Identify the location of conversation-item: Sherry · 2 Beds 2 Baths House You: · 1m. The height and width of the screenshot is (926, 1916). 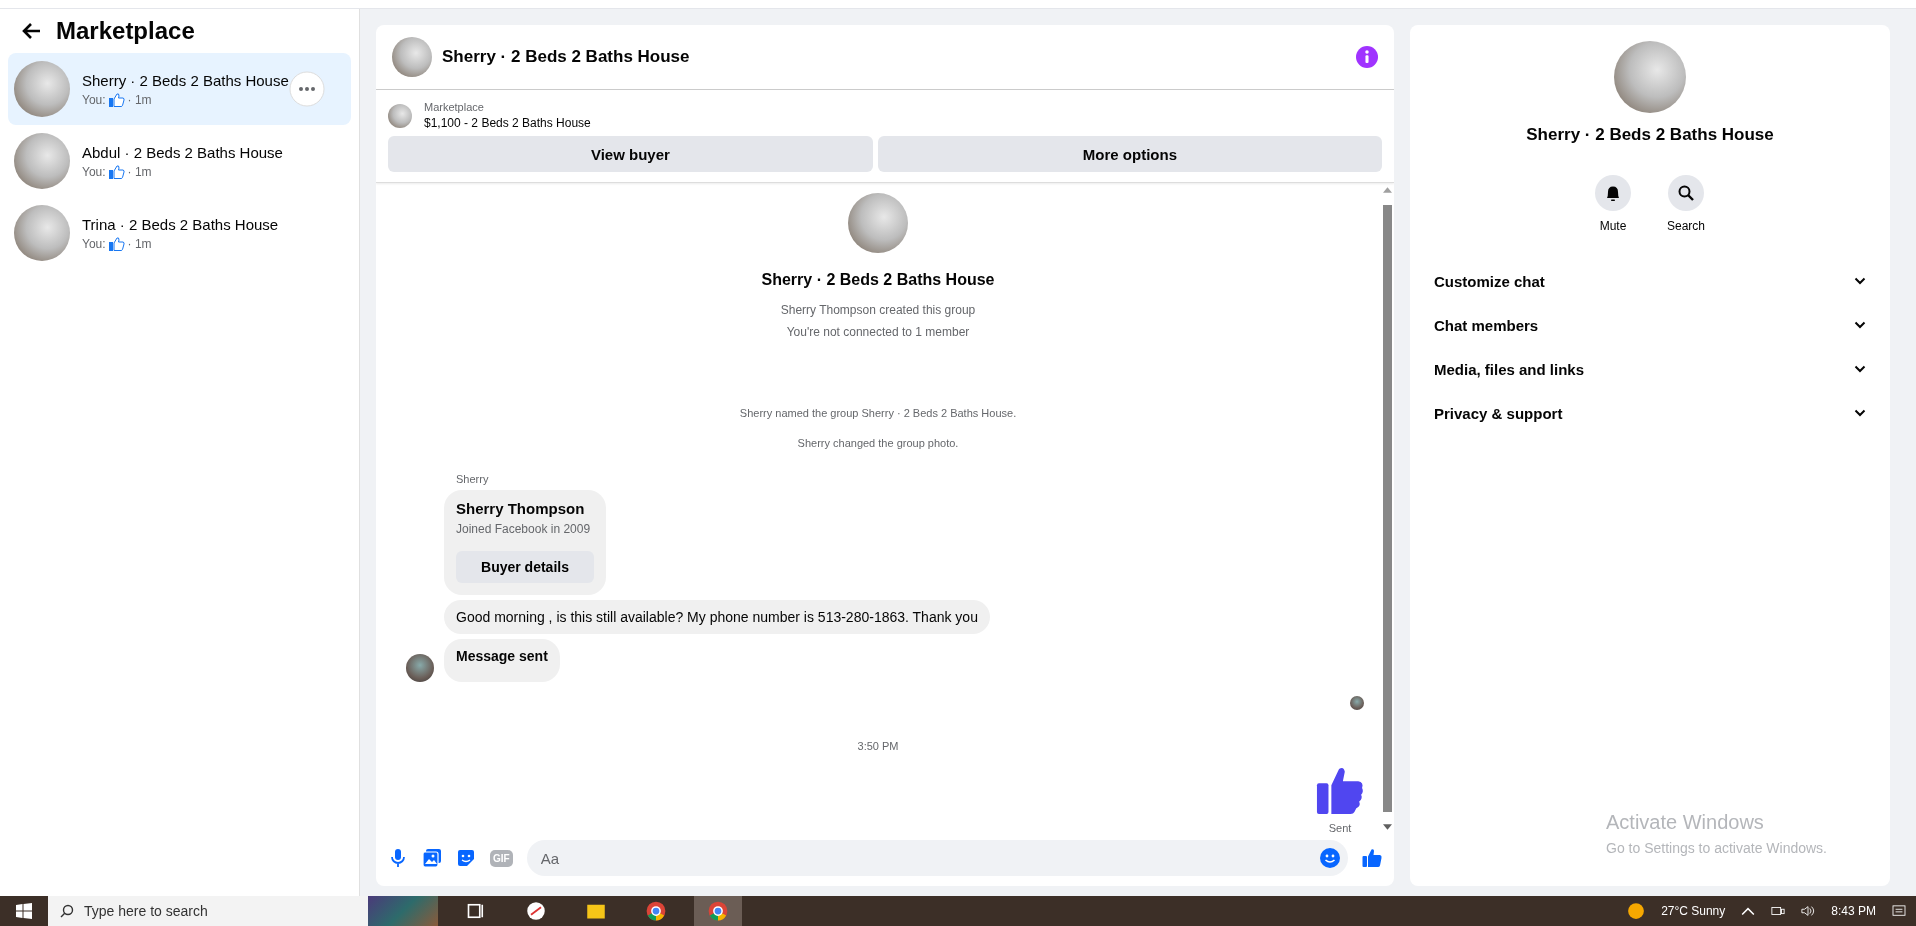
(179, 89).